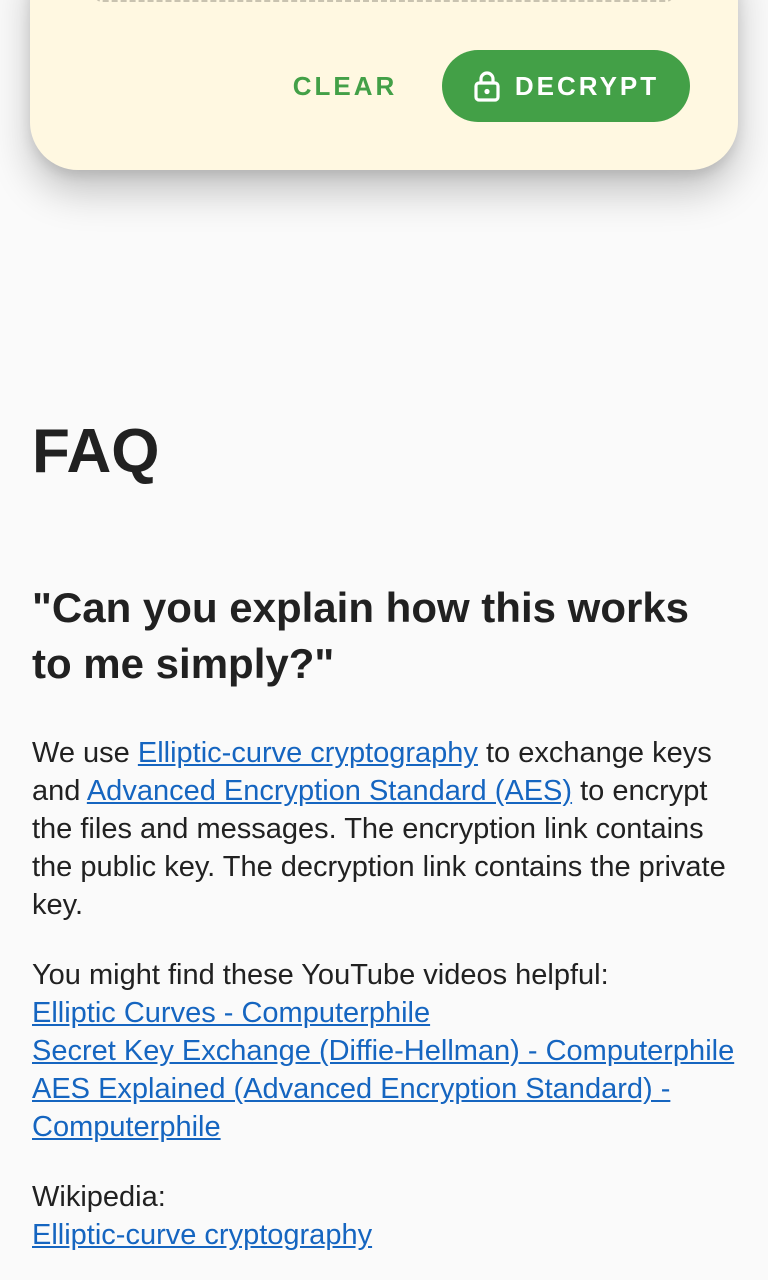 The image size is (768, 1280). What do you see at coordinates (308, 753) in the screenshot?
I see `link-elliptic-curve-cryptography: Elliptic-curve cryptography` at bounding box center [308, 753].